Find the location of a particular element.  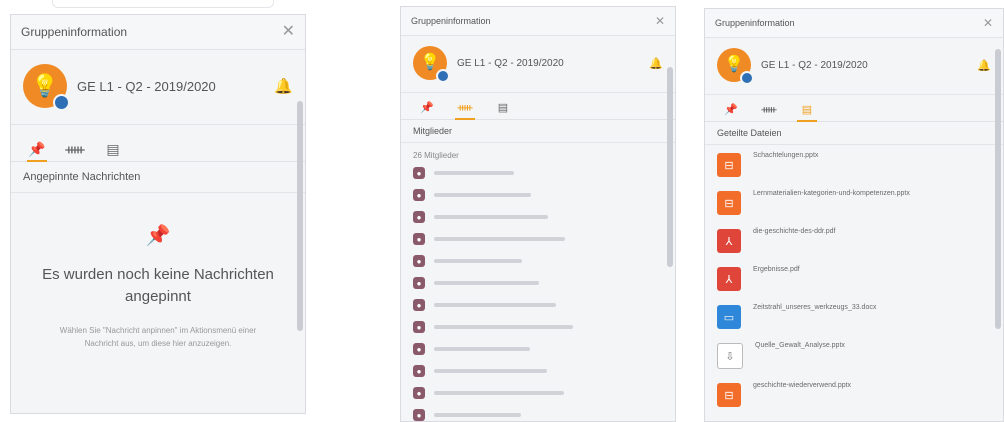

group-name: GE L1 - Q2 - 2019/2020 is located at coordinates (146, 86).